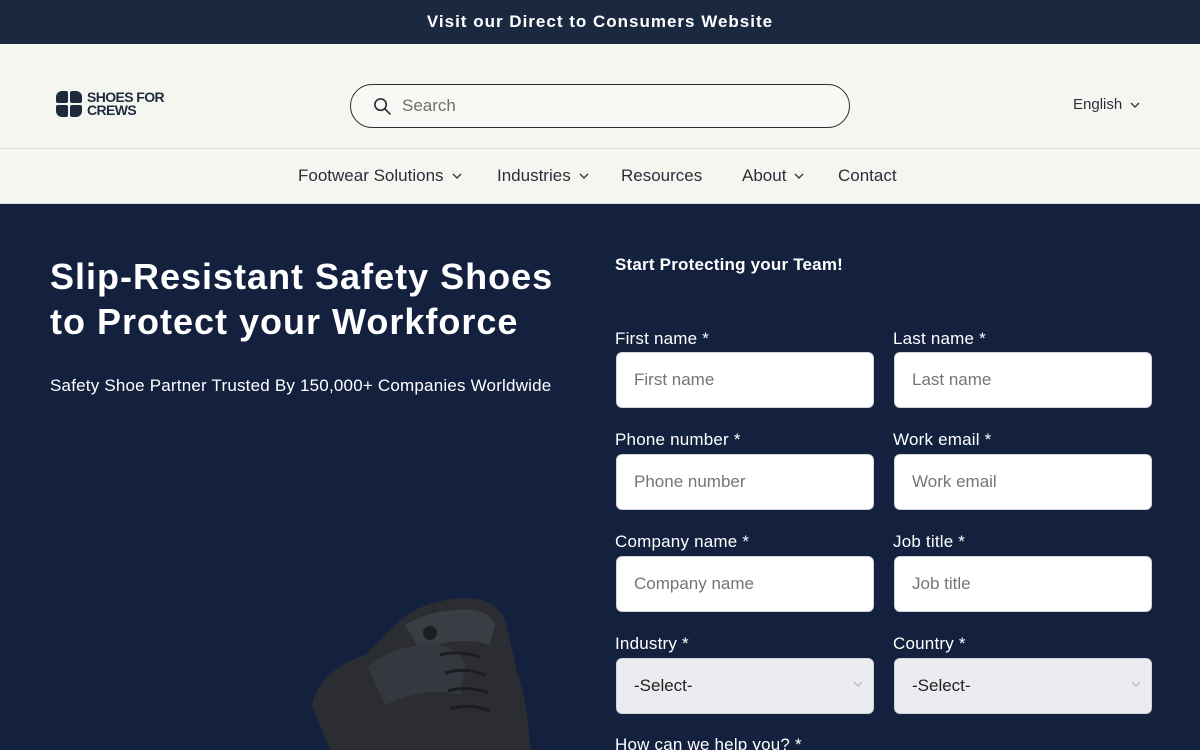 Image resolution: width=1200 pixels, height=750 pixels. I want to click on logo-line-2: CREWS, so click(112, 110).